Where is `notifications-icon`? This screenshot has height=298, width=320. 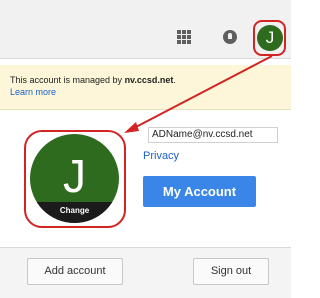
notifications-icon is located at coordinates (230, 37).